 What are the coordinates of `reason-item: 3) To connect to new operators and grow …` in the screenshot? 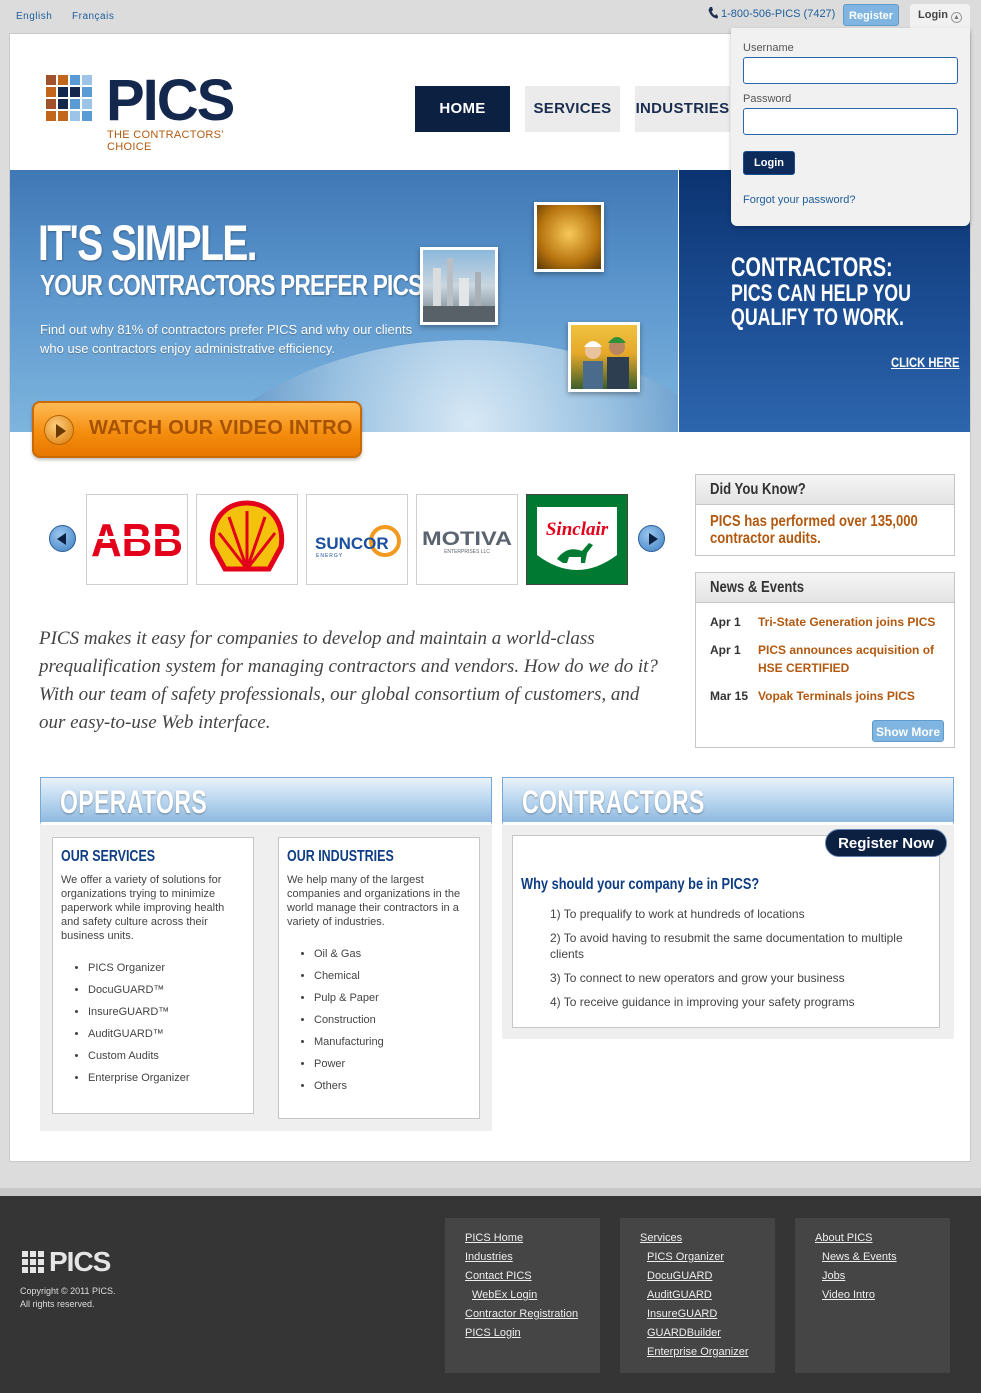 It's located at (697, 978).